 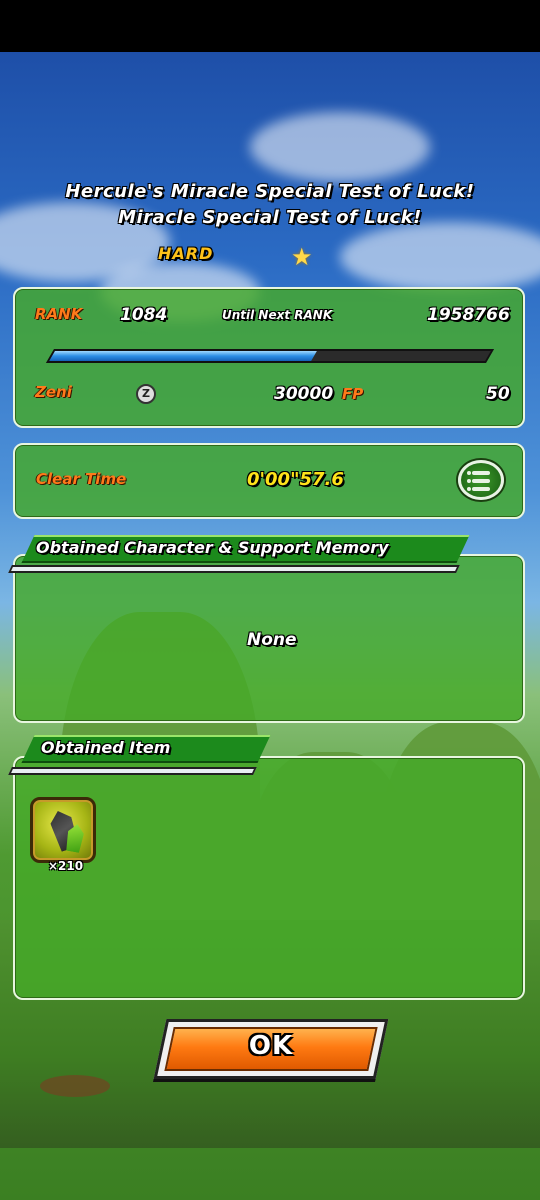 What do you see at coordinates (81, 479) in the screenshot?
I see `clear-time-label: Clear Time` at bounding box center [81, 479].